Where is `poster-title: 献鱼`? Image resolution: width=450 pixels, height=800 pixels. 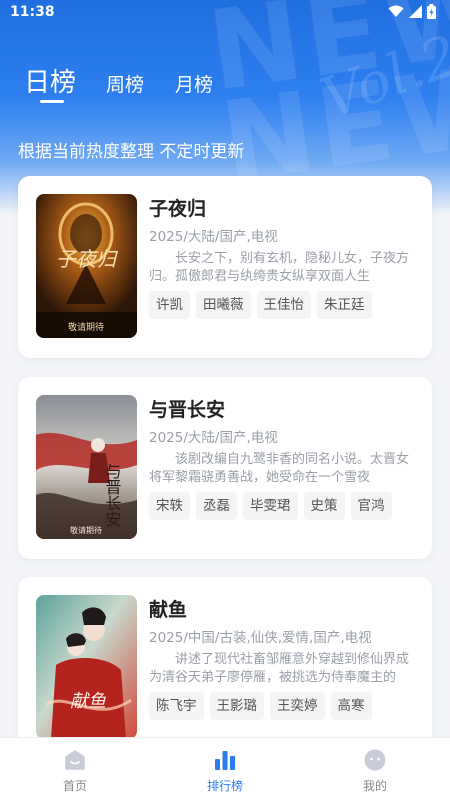 poster-title: 献鱼 is located at coordinates (88, 701).